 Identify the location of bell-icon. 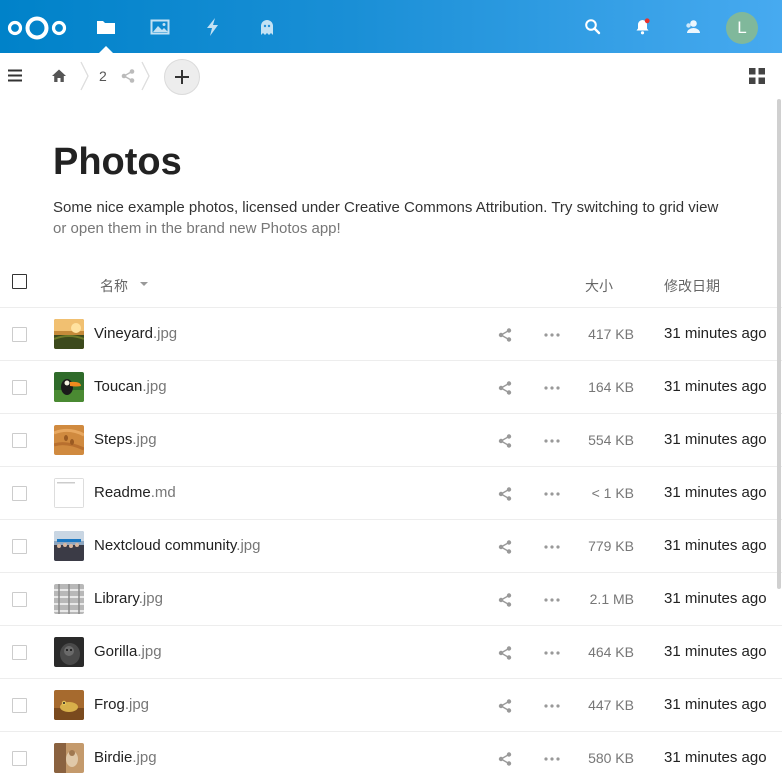
(643, 26).